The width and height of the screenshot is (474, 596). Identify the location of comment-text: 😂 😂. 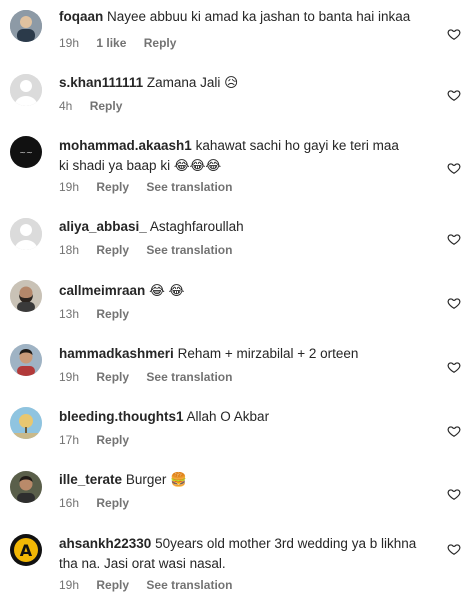
(167, 290).